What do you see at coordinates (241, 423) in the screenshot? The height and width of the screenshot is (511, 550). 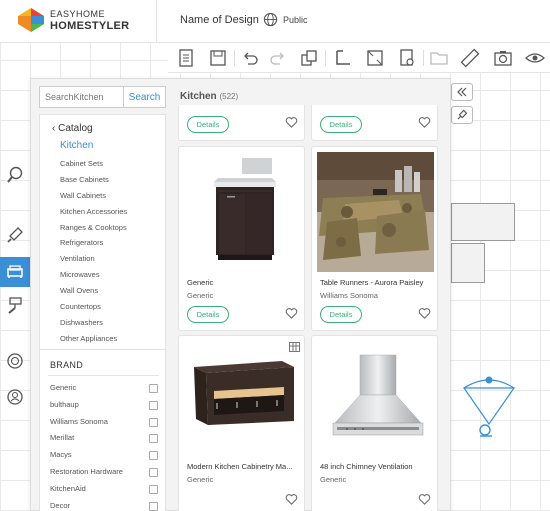 I see `product-card: Modern Kitchen Cabinetry Ma... Generic` at bounding box center [241, 423].